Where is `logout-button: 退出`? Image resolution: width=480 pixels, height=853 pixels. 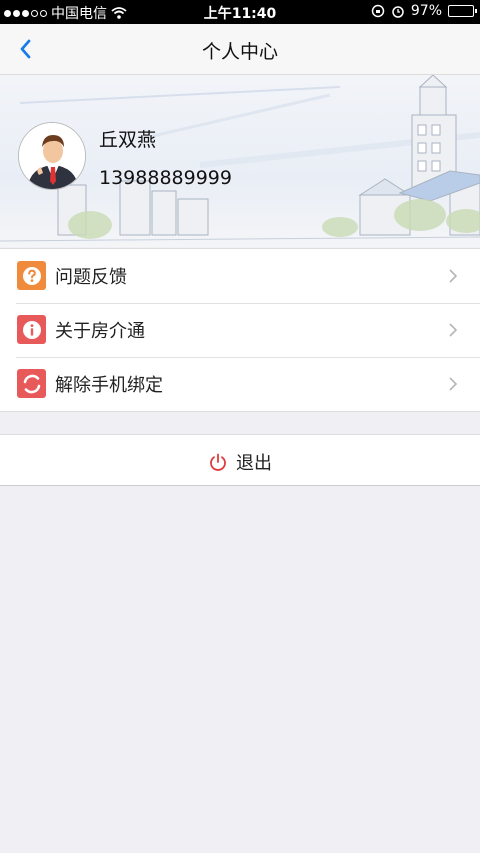 logout-button: 退出 is located at coordinates (240, 460).